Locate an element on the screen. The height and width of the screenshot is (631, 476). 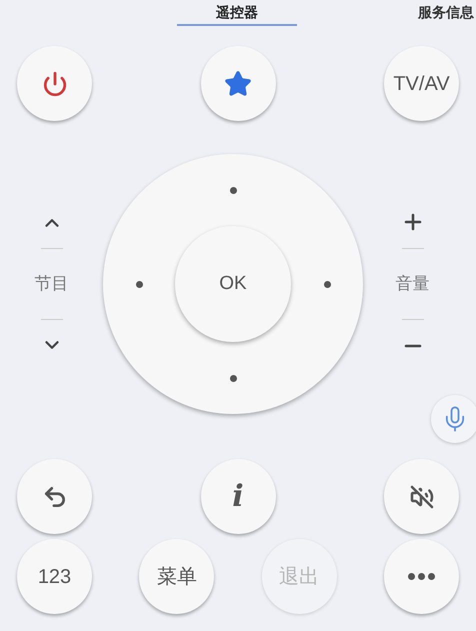
remote-button: 菜单 is located at coordinates (176, 576).